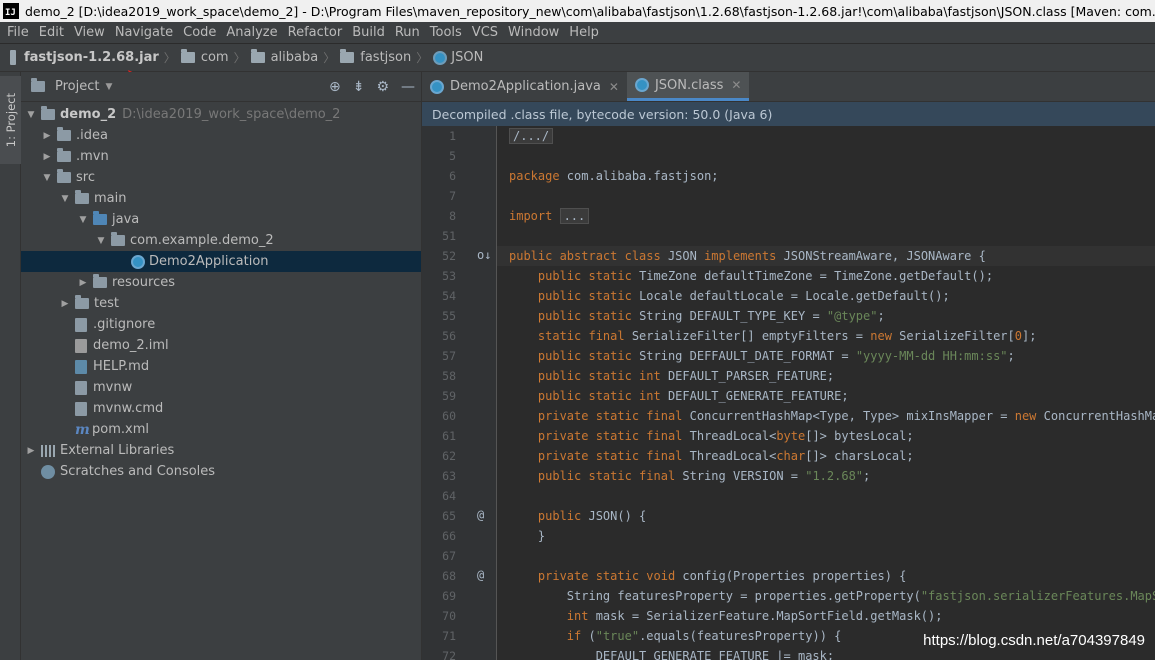 The height and width of the screenshot is (660, 1155). I want to click on hide-panel-icon: —, so click(408, 87).